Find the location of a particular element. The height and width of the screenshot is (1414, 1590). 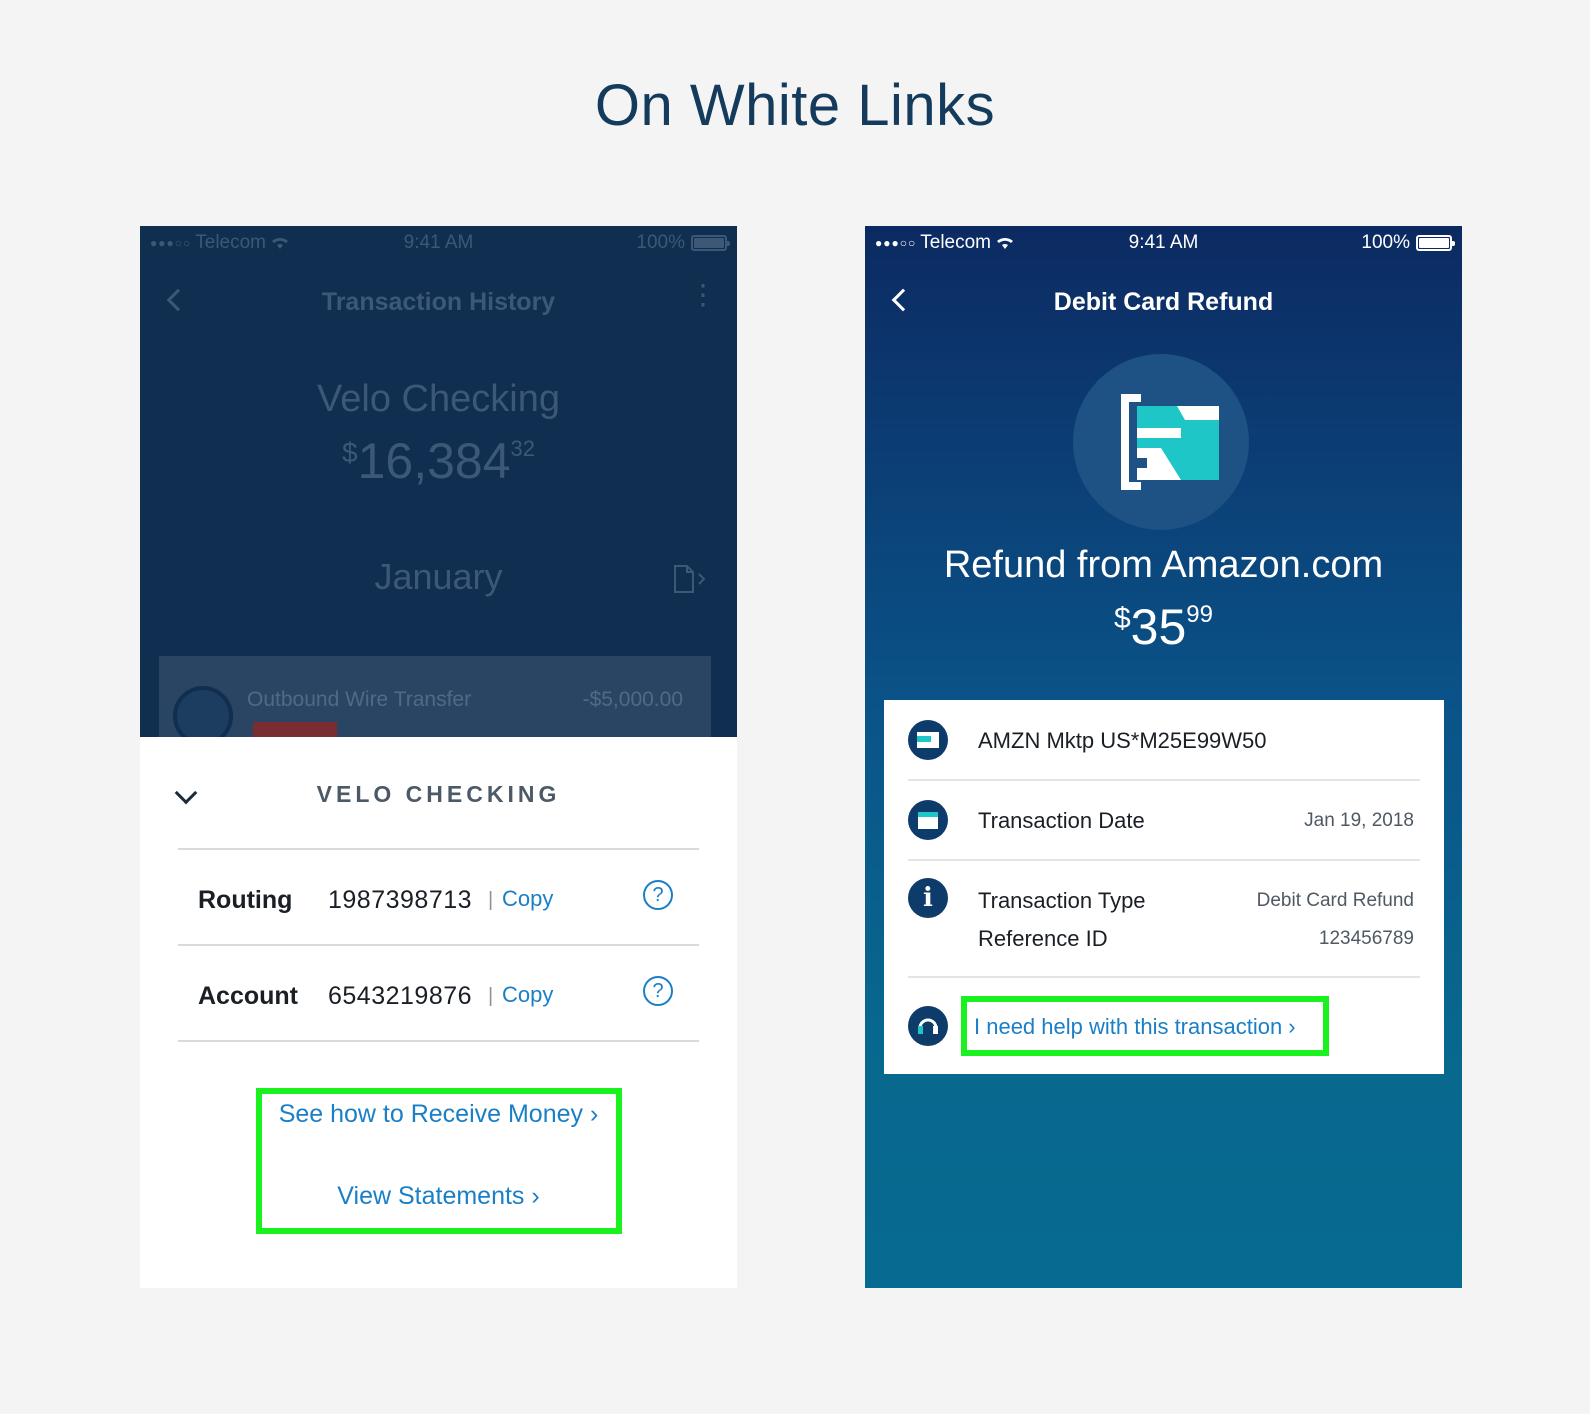

more-vertical-icon: ⋮ is located at coordinates (703, 295).